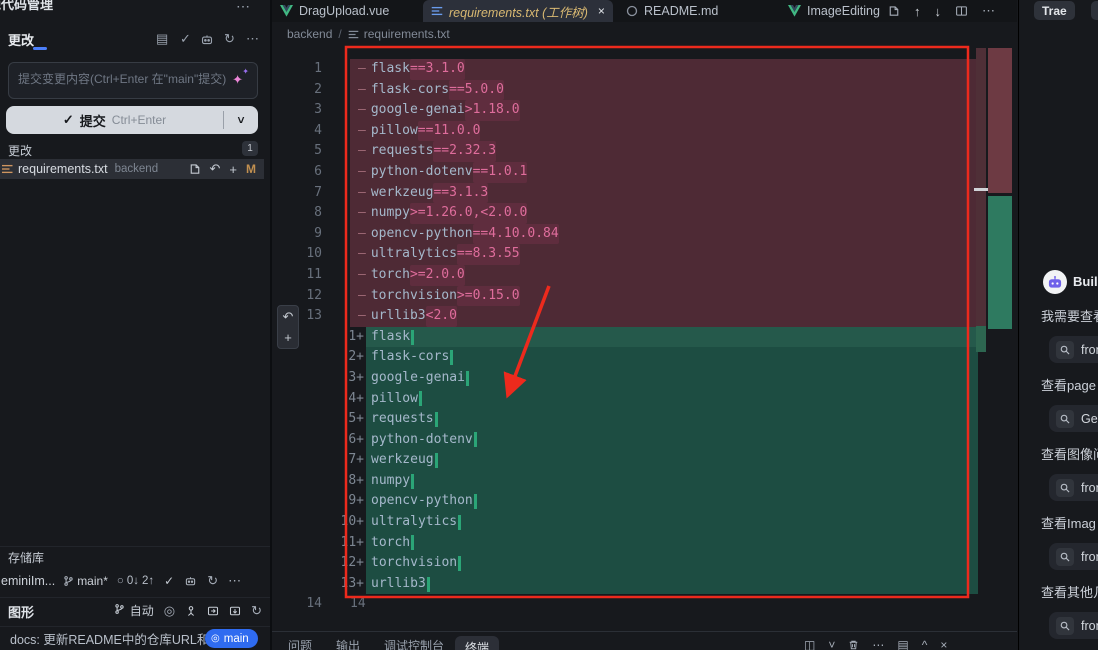  Describe the element at coordinates (831, 644) in the screenshot. I see `terminal-new-dropdown-icon: ˅` at that location.